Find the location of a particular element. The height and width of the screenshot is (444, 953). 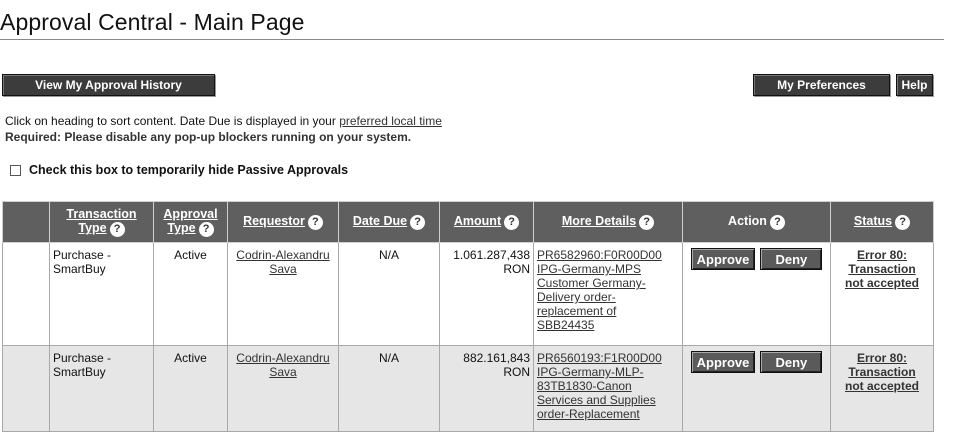

amount-cell: 882.161,843 RON is located at coordinates (486, 388).